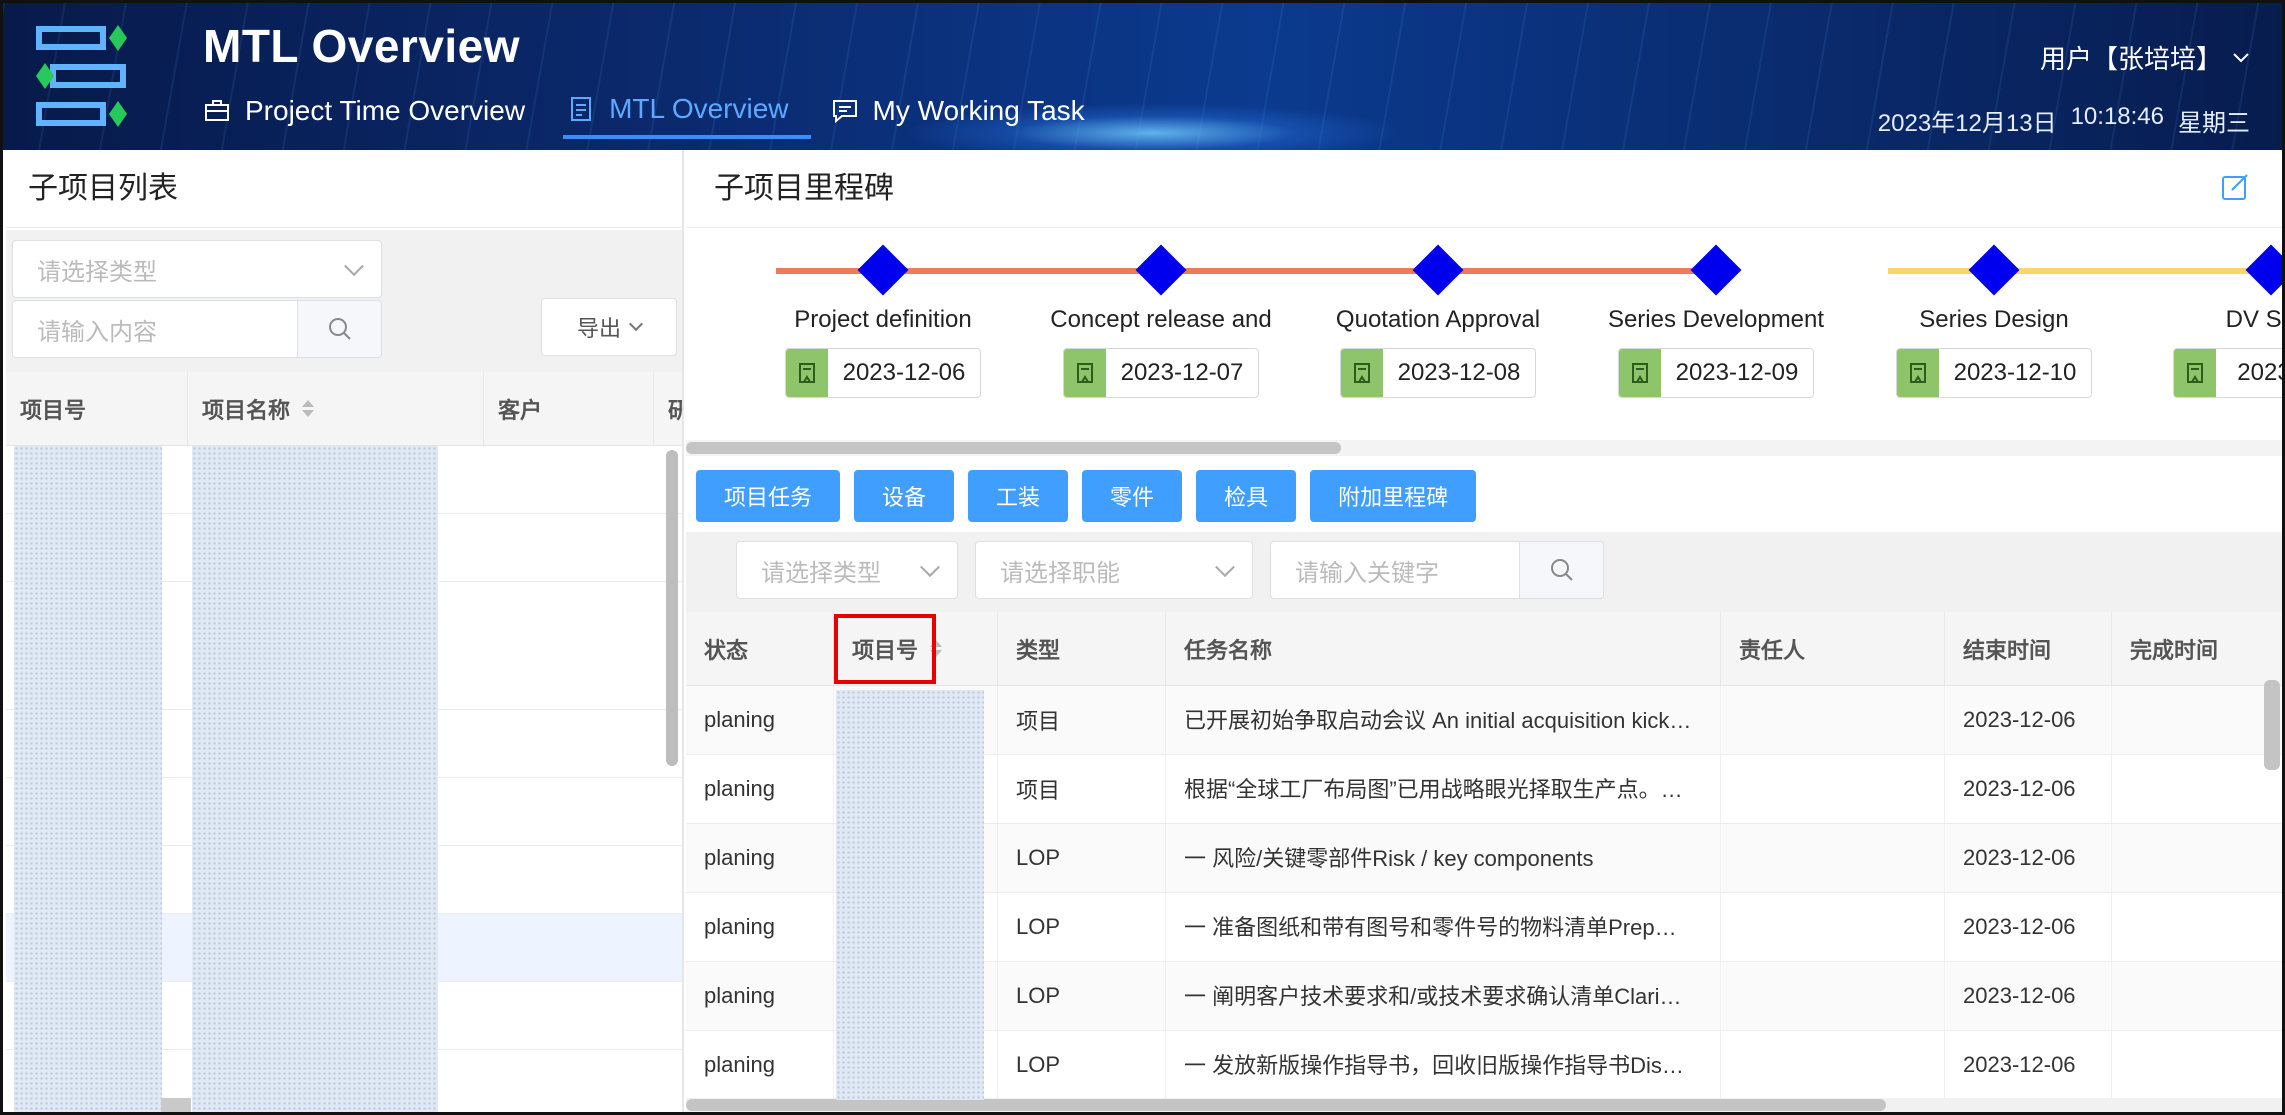 This screenshot has height=1115, width=2285. I want to click on message-icon, so click(844, 112).